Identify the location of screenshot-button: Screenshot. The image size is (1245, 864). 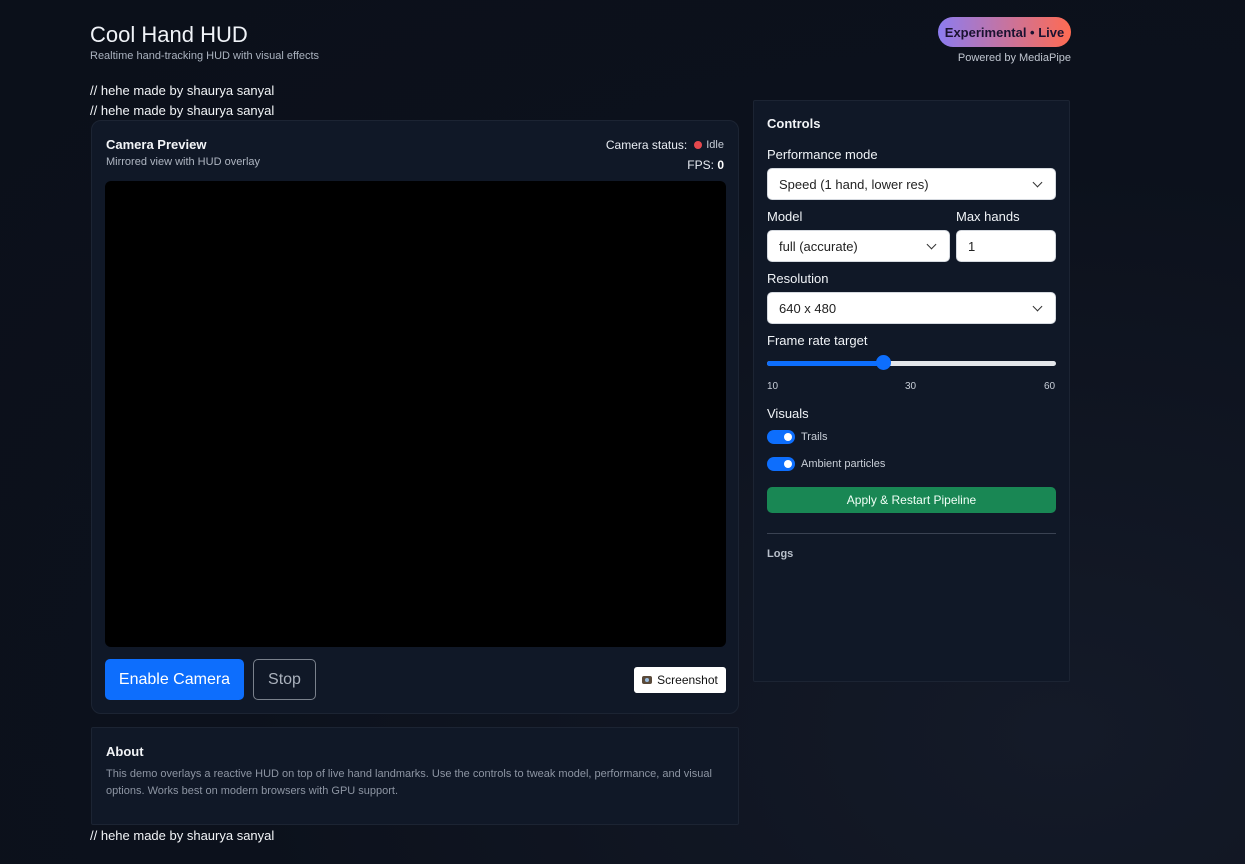
(680, 680).